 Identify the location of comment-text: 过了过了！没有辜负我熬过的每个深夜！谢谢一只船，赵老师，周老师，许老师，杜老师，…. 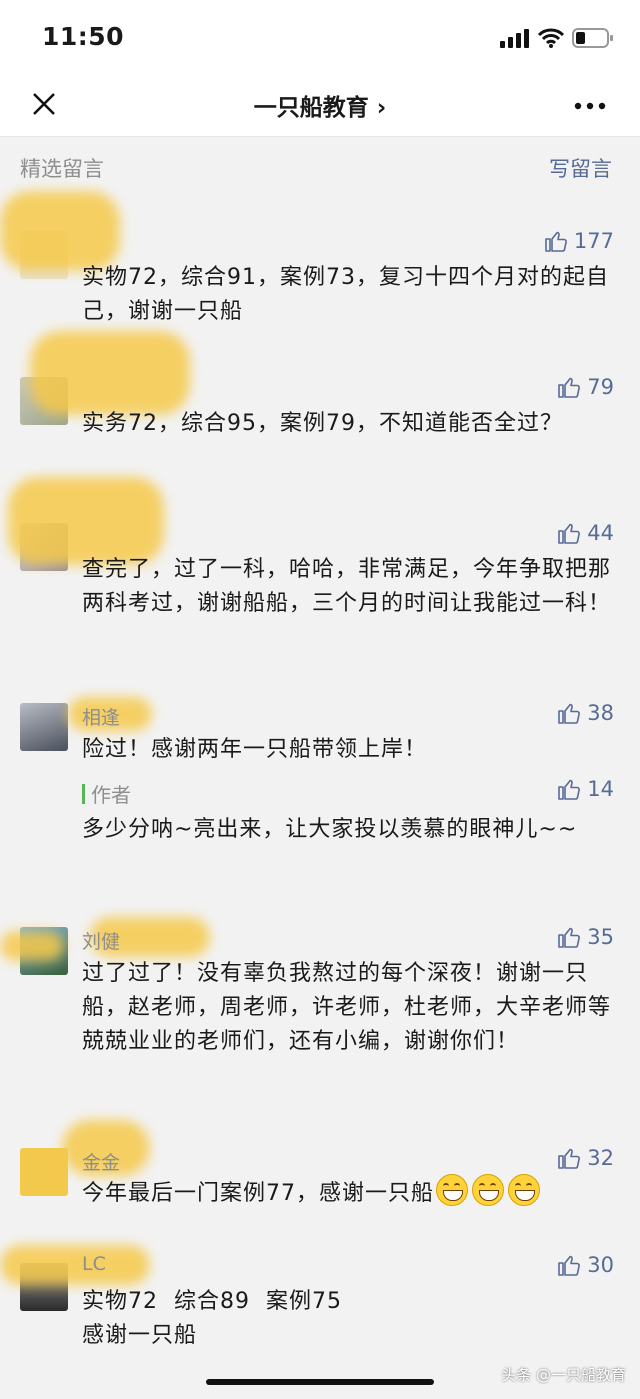
(347, 1007).